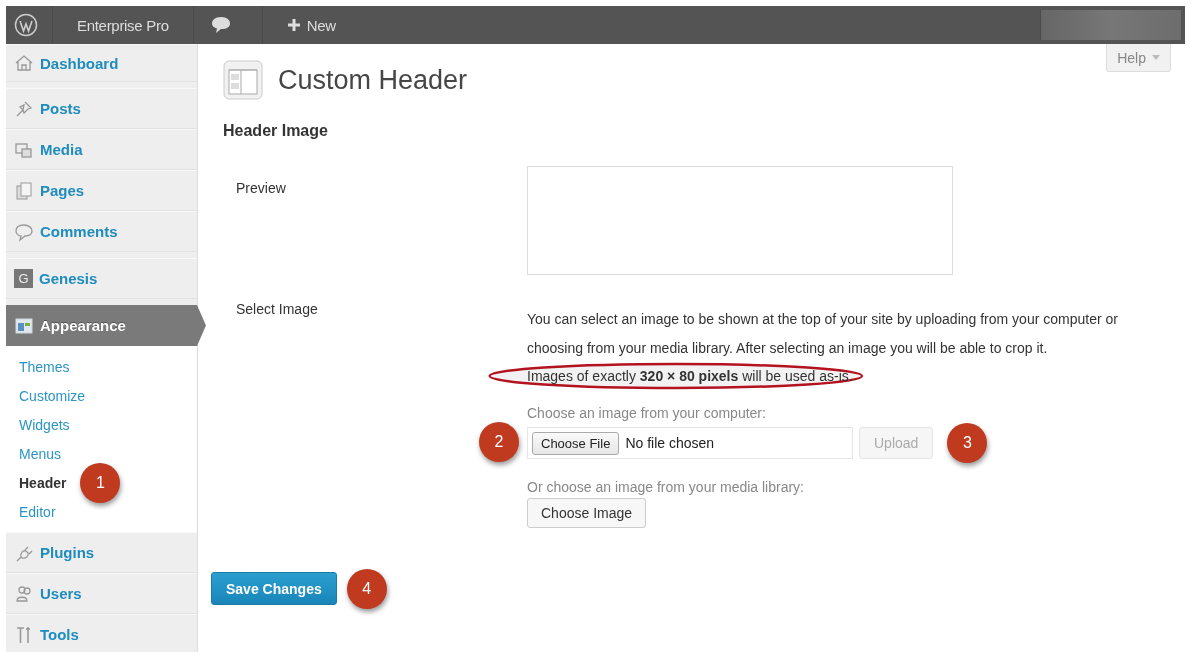 The image size is (1191, 652). I want to click on submenu-item: Menus, so click(40, 453).